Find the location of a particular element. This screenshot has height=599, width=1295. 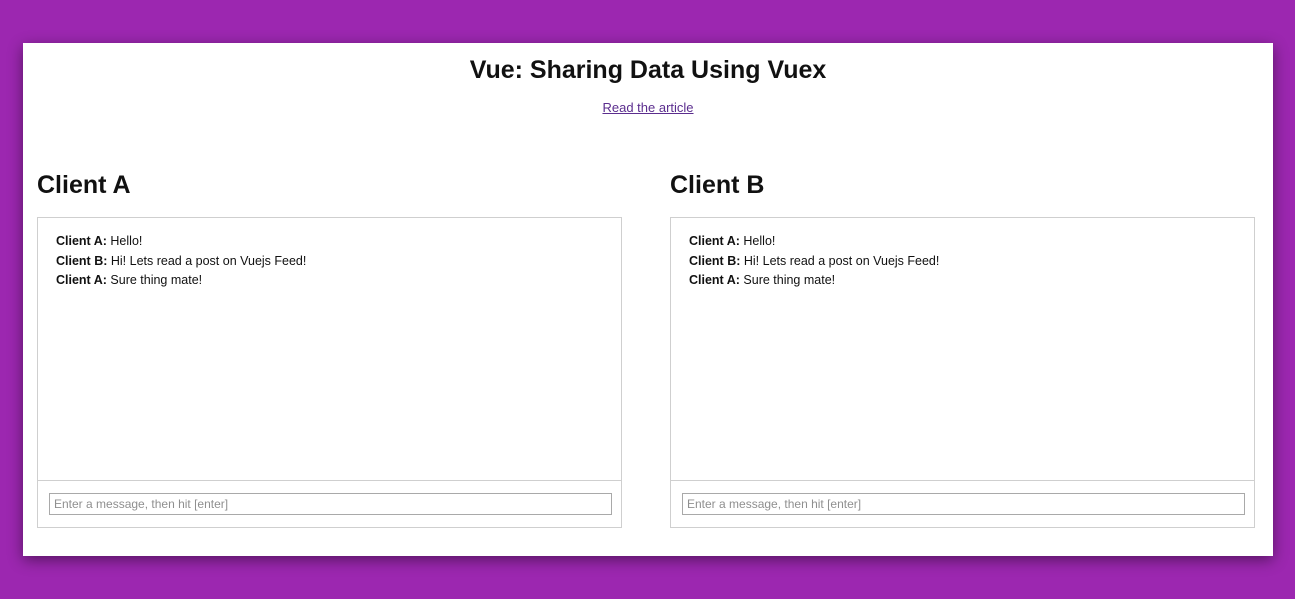

article-link-row: Read the article is located at coordinates (648, 108).